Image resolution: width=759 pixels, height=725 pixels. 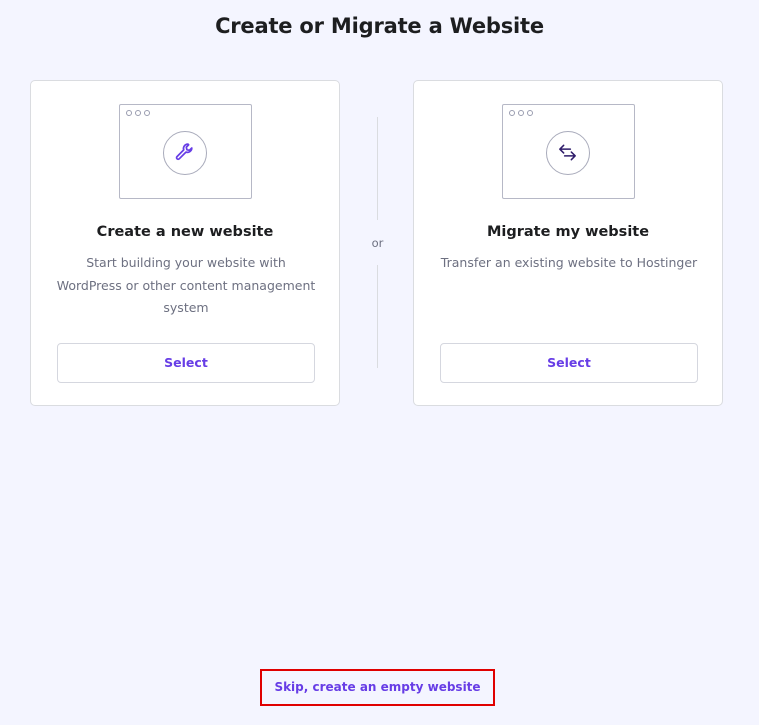 I want to click on skip-link-highlight: Skip, create an empty website, so click(x=377, y=687).